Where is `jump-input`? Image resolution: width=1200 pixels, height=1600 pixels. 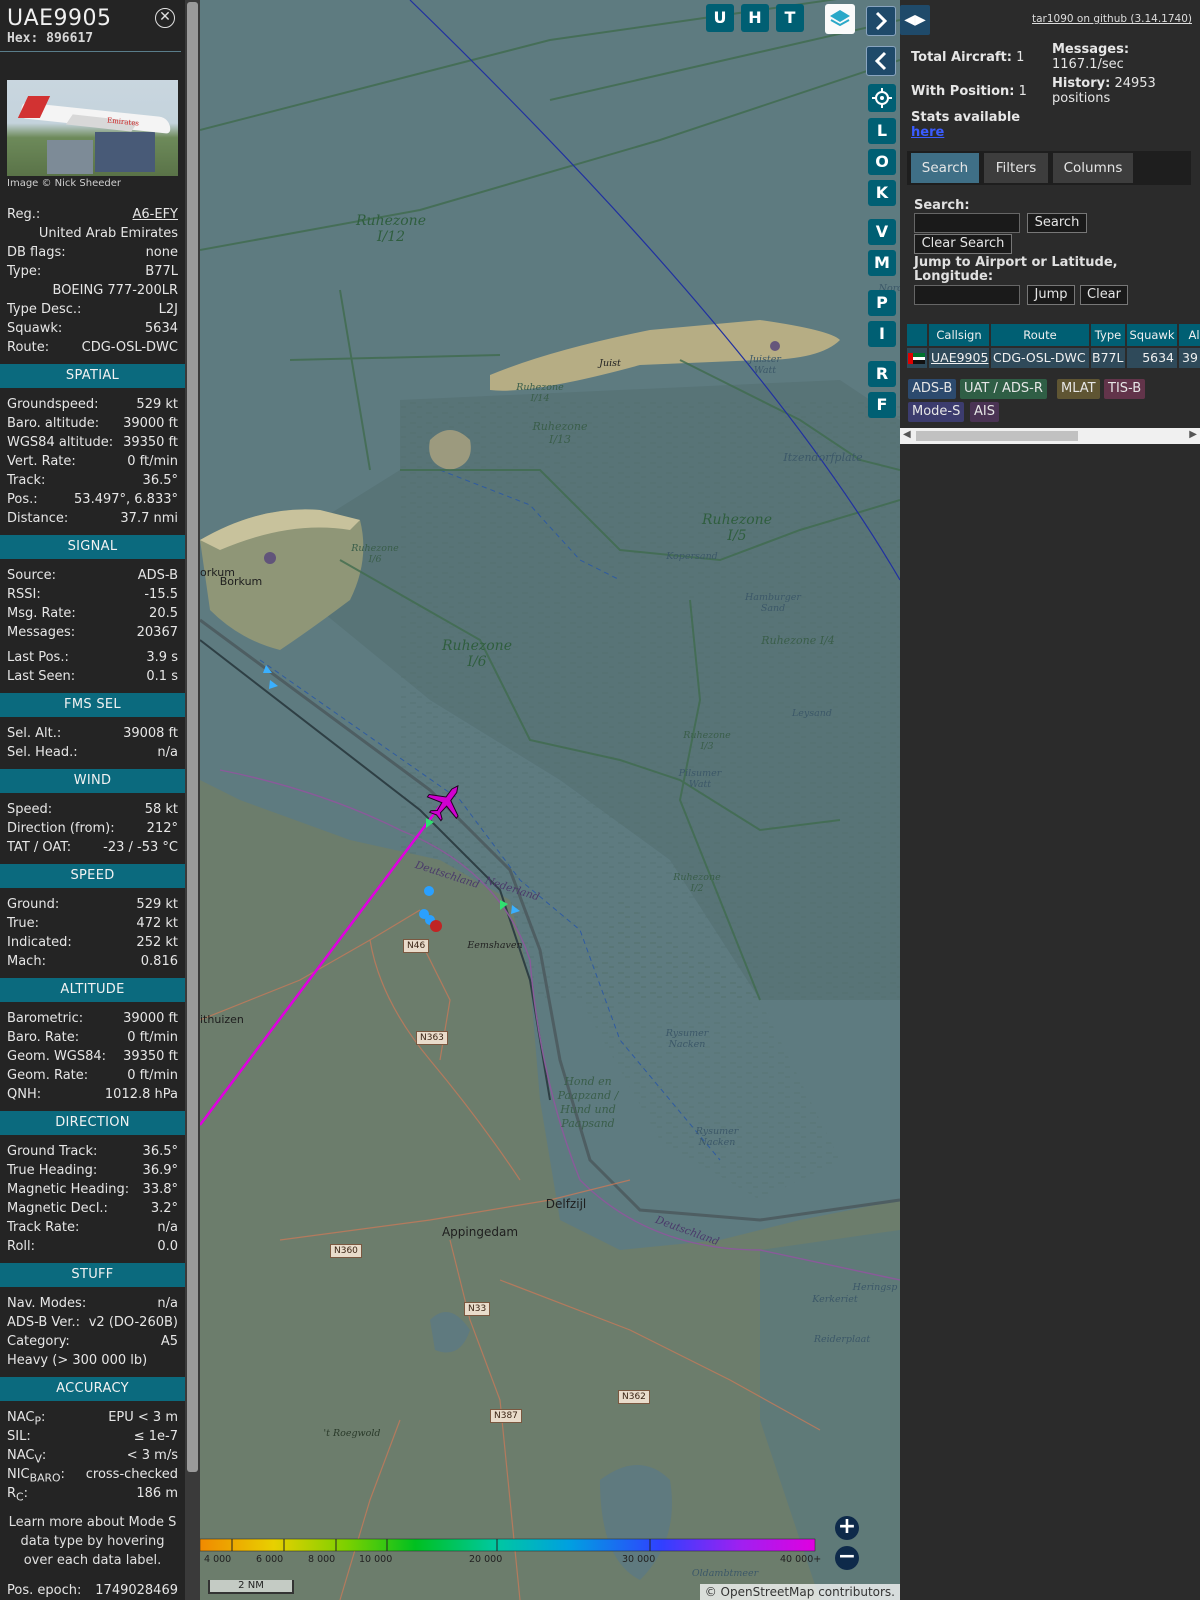
jump-input is located at coordinates (967, 295).